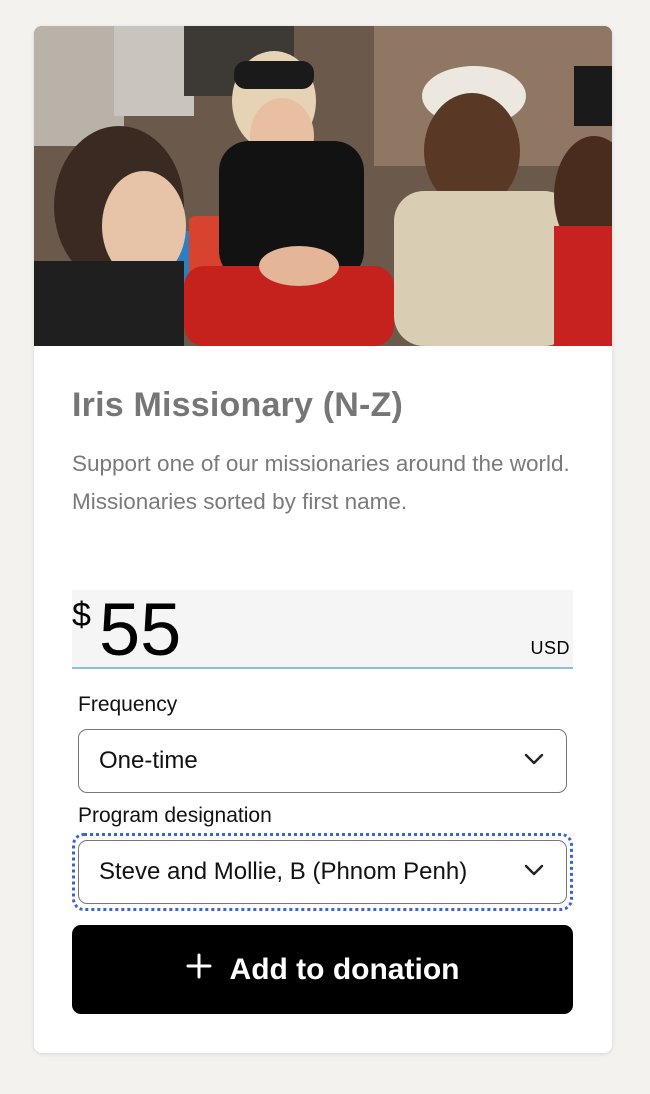 This screenshot has width=650, height=1094. Describe the element at coordinates (238, 405) in the screenshot. I see `card-title: Iris Missionary (N-Z)` at that location.